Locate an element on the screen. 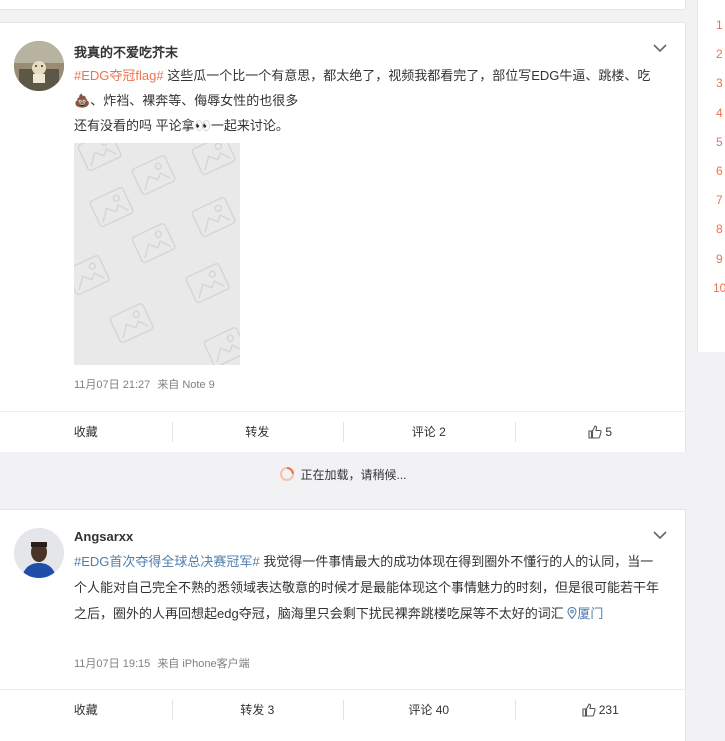 The image size is (725, 741). timestamp: 11月07日 19:15 is located at coordinates (112, 664).